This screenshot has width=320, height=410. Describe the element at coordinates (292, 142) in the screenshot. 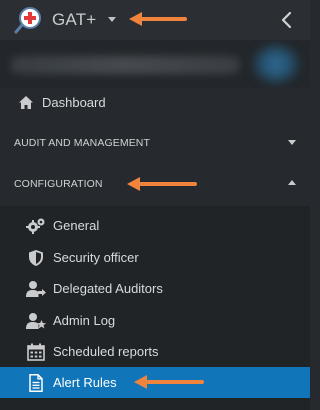

I see `chevron-down-icon` at that location.